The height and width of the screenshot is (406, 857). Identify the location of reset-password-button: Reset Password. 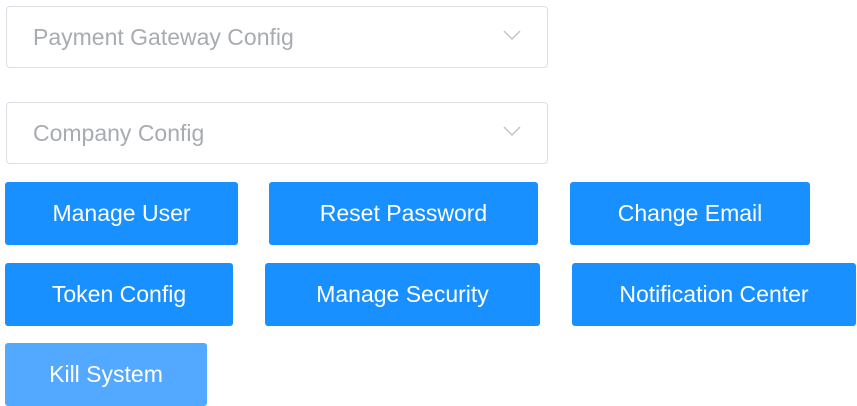
(403, 213).